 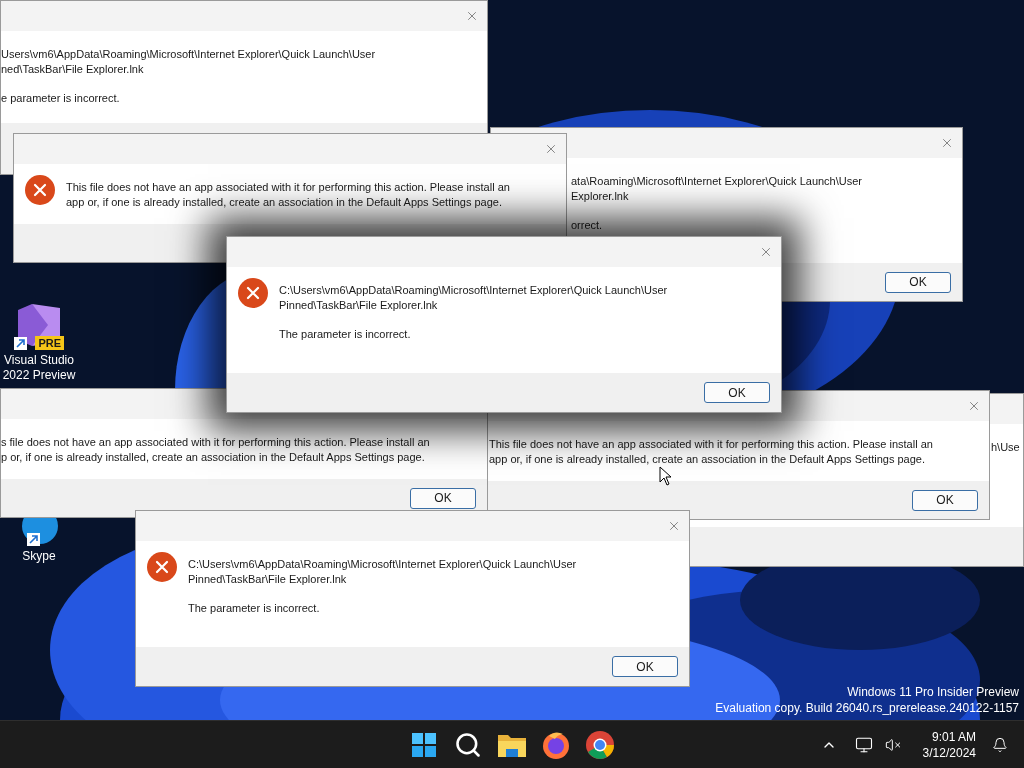 What do you see at coordinates (39, 368) in the screenshot?
I see `desktop-icon-label: Visual Studio 2022 Preview` at bounding box center [39, 368].